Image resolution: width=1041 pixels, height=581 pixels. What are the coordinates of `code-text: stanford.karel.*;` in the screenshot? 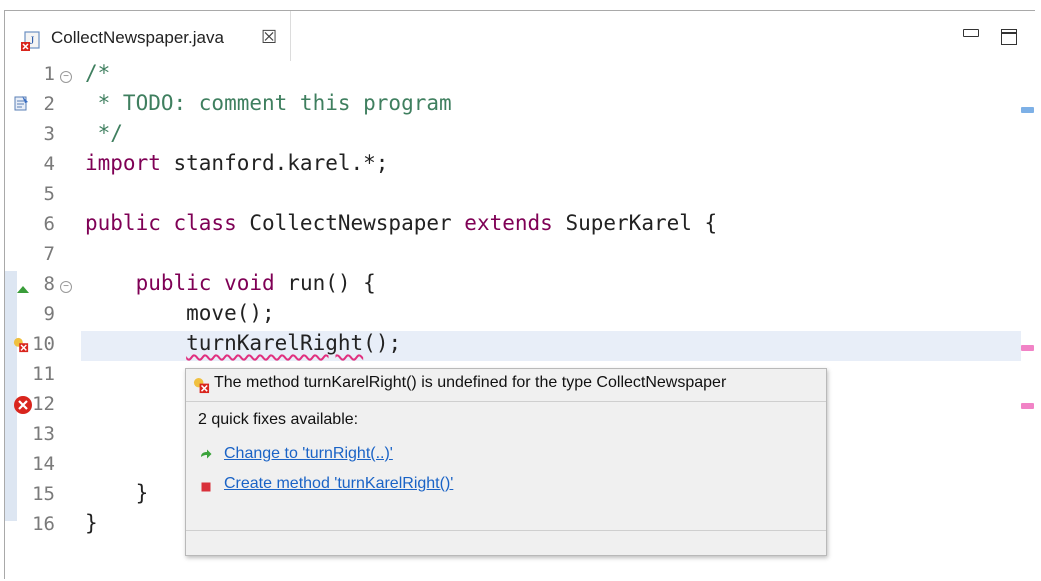 It's located at (274, 163).